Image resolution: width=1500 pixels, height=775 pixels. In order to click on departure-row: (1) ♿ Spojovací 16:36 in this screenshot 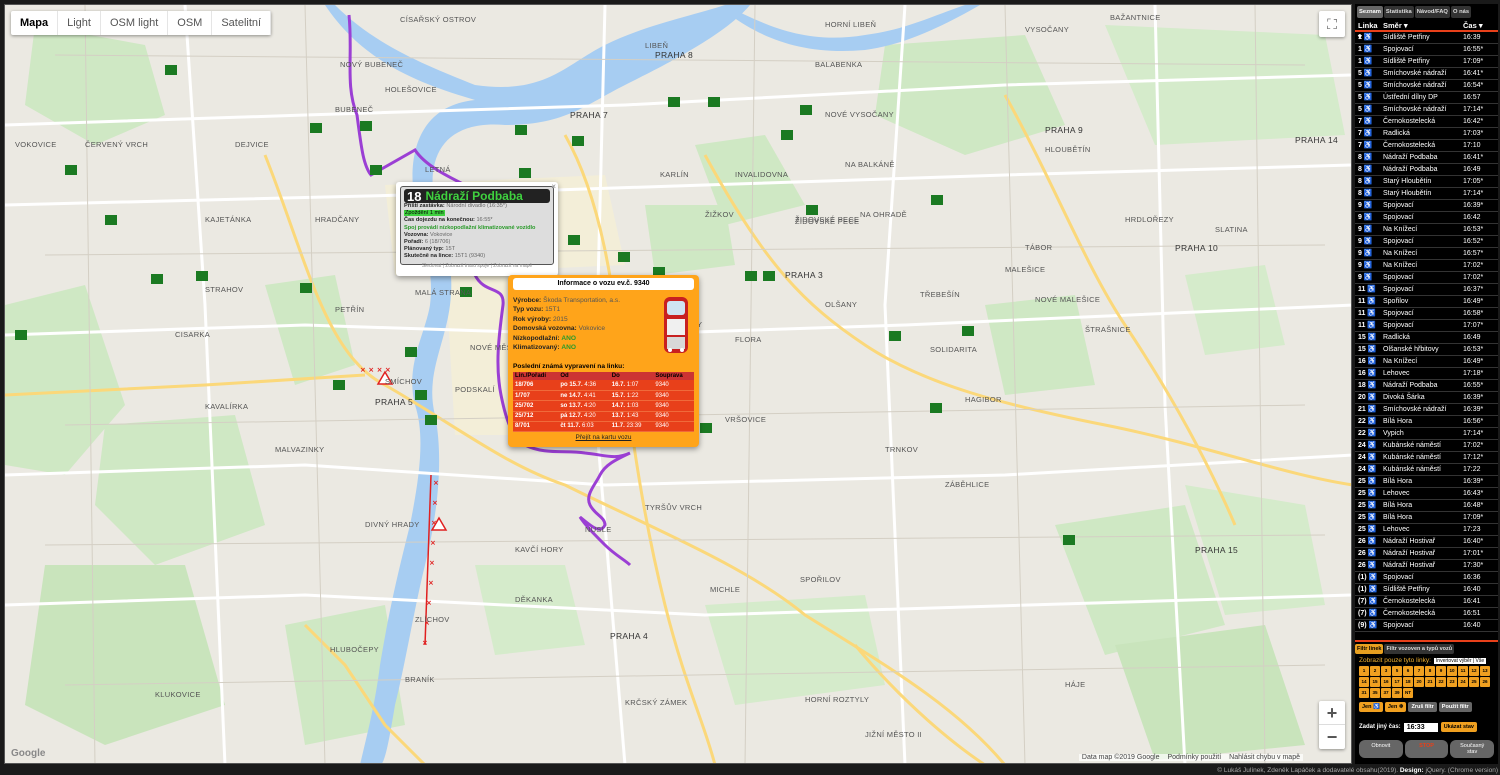, I will do `click(1426, 578)`.